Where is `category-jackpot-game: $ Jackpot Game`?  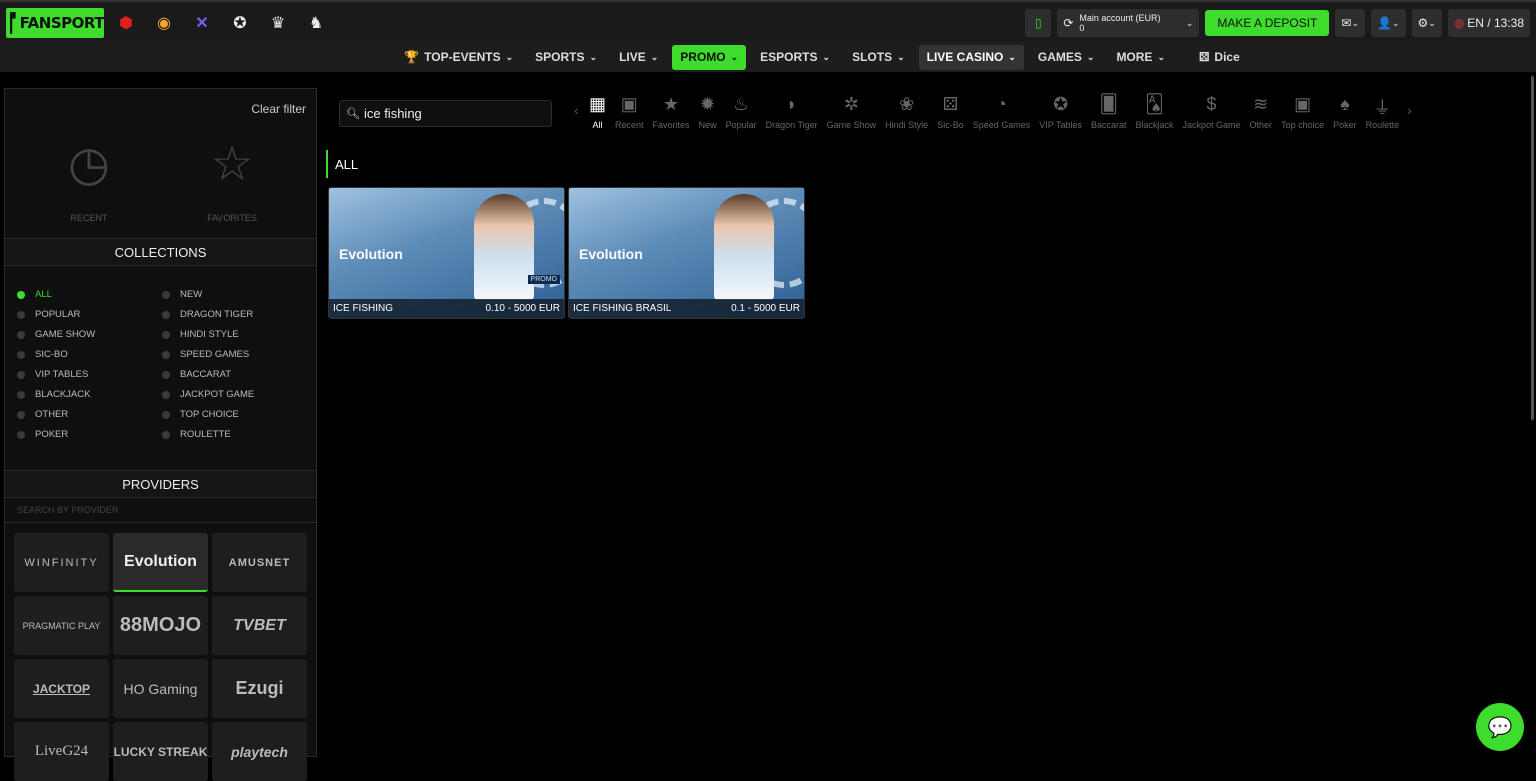
category-jackpot-game: $ Jackpot Game is located at coordinates (1212, 112).